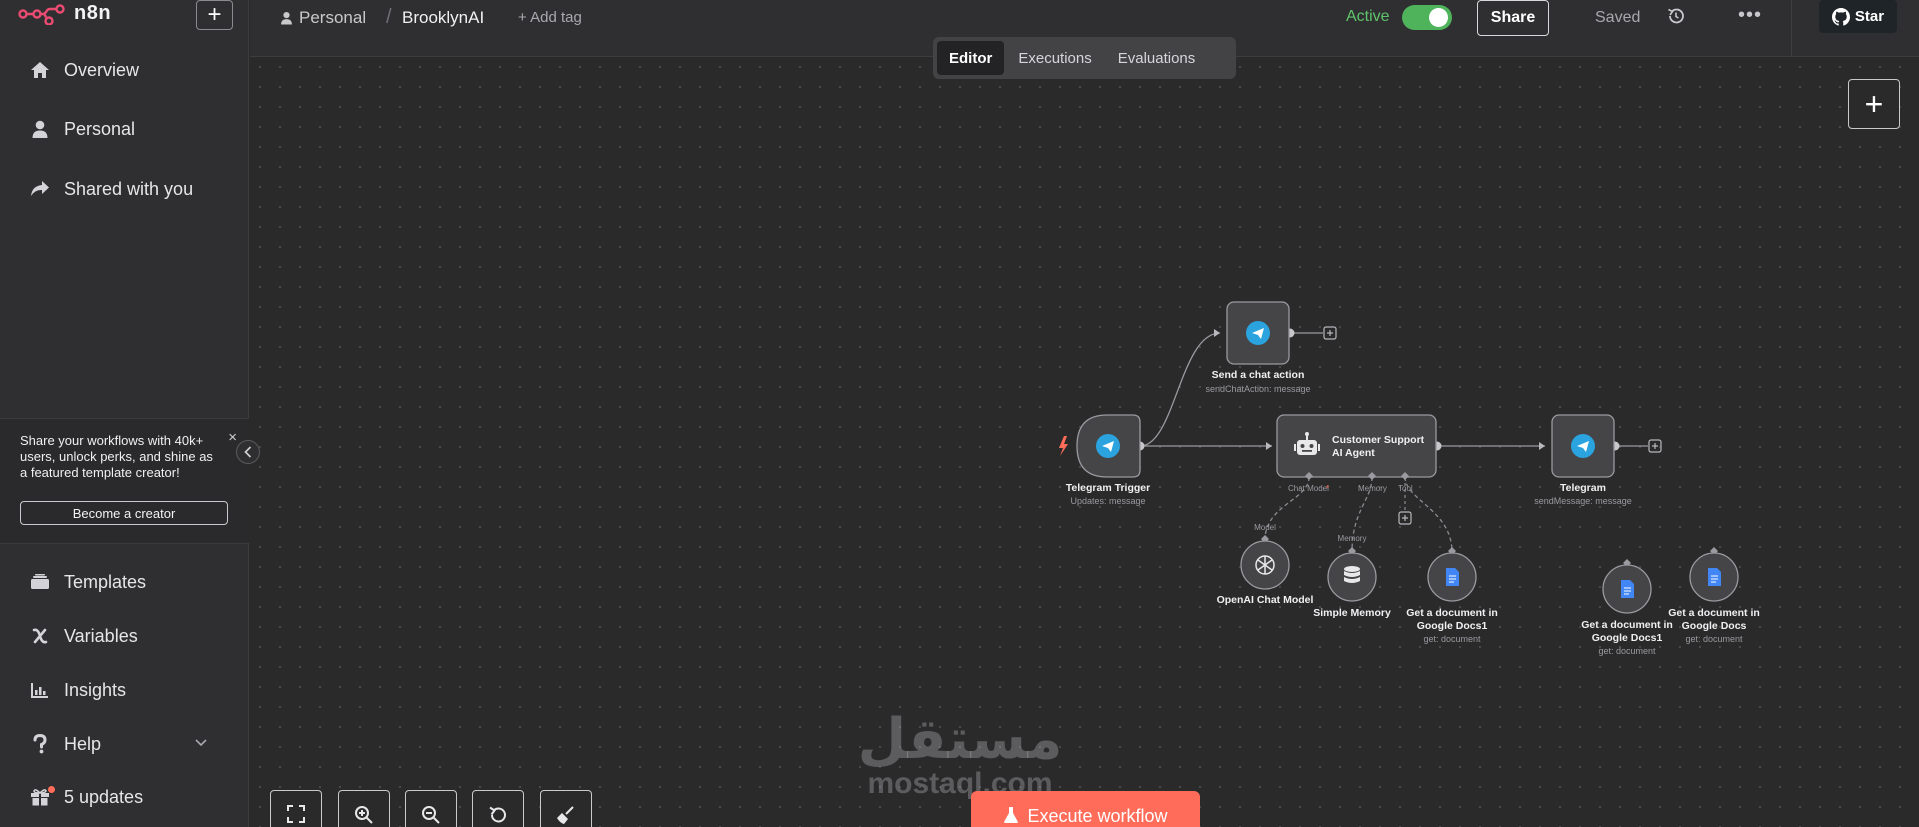 Image resolution: width=1919 pixels, height=827 pixels. I want to click on fit-view-icon, so click(296, 814).